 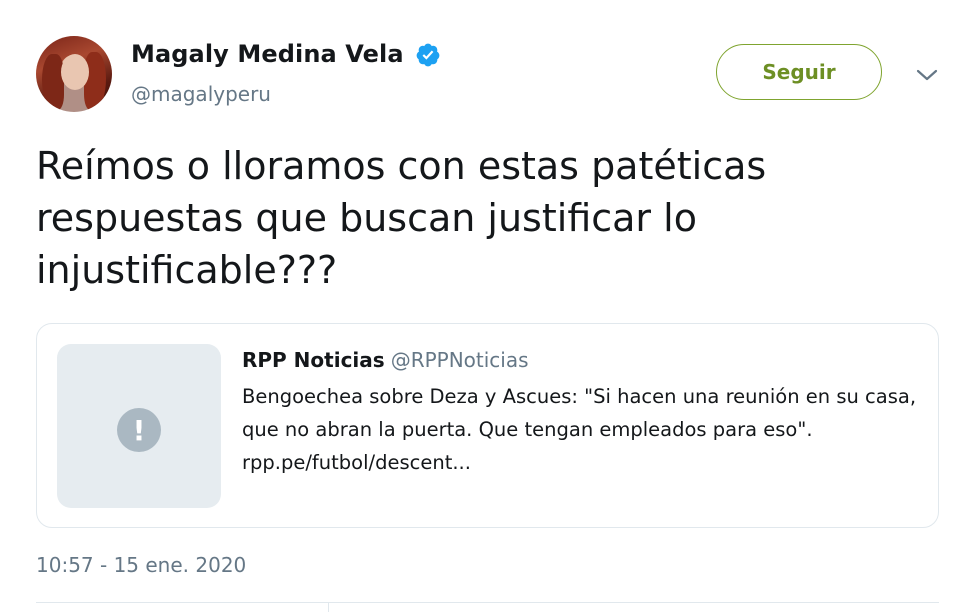 I want to click on card-author-handle: @RPPNoticias, so click(x=459, y=360).